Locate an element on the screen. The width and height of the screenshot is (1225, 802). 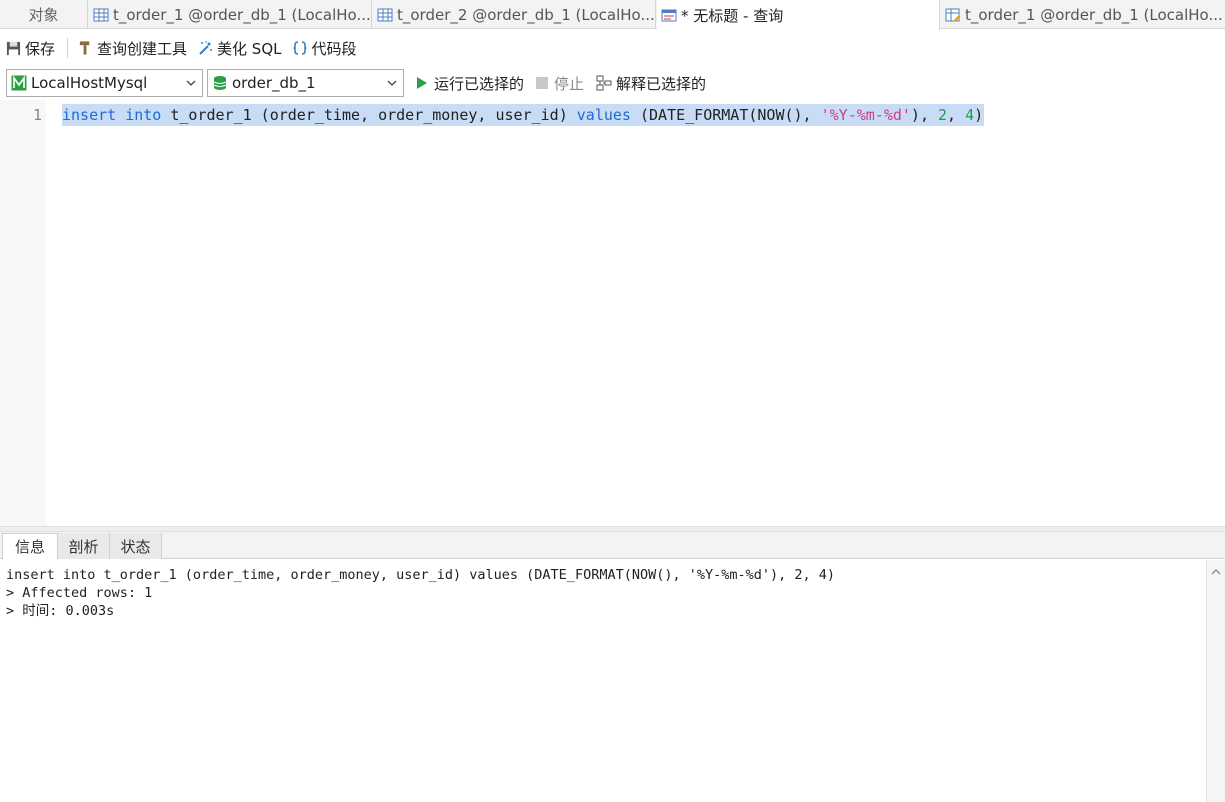
sql-text: (DATE_FORMAT(NOW(), is located at coordinates (725, 115).